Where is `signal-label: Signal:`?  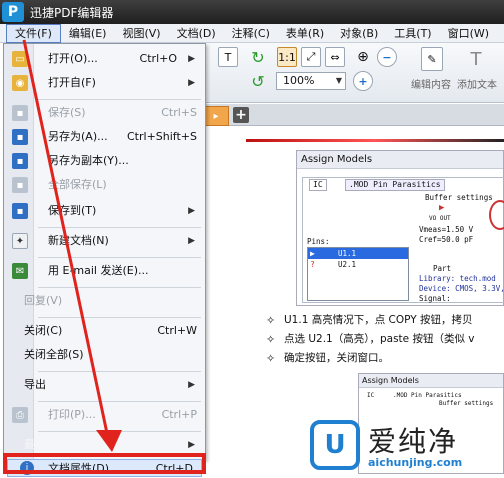
signal-label: Signal: is located at coordinates (435, 298).